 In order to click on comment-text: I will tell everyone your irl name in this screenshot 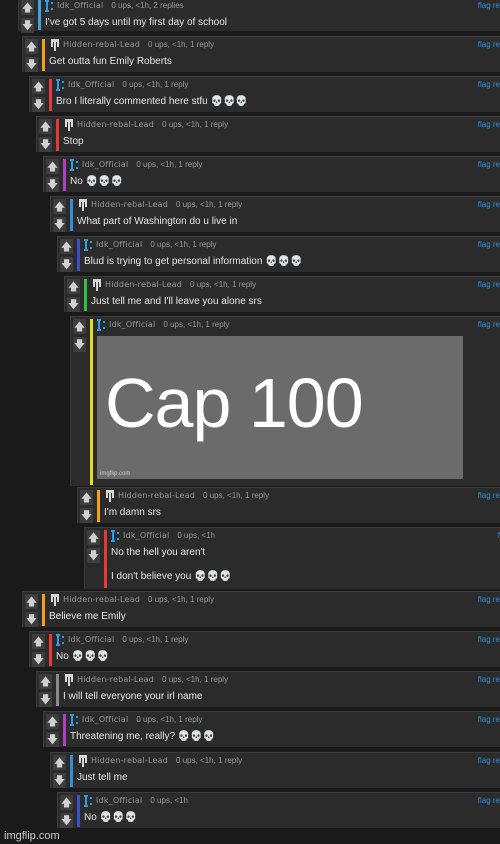, I will do `click(133, 696)`.